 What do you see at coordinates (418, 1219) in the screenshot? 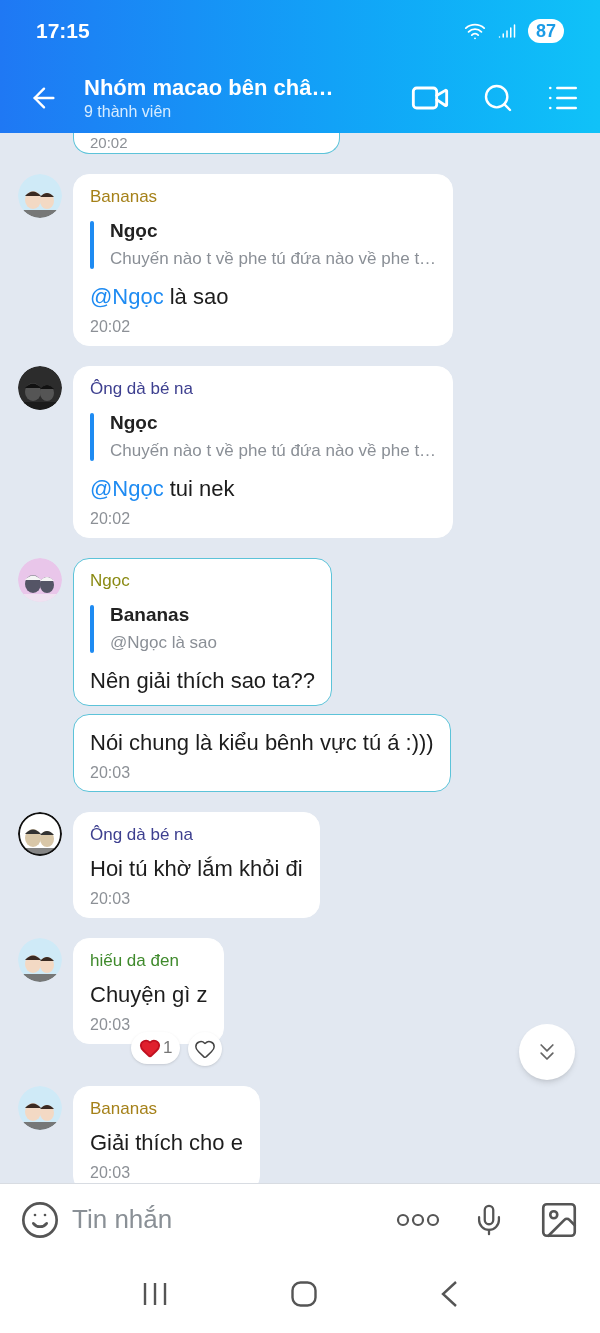
I see `more-icon` at bounding box center [418, 1219].